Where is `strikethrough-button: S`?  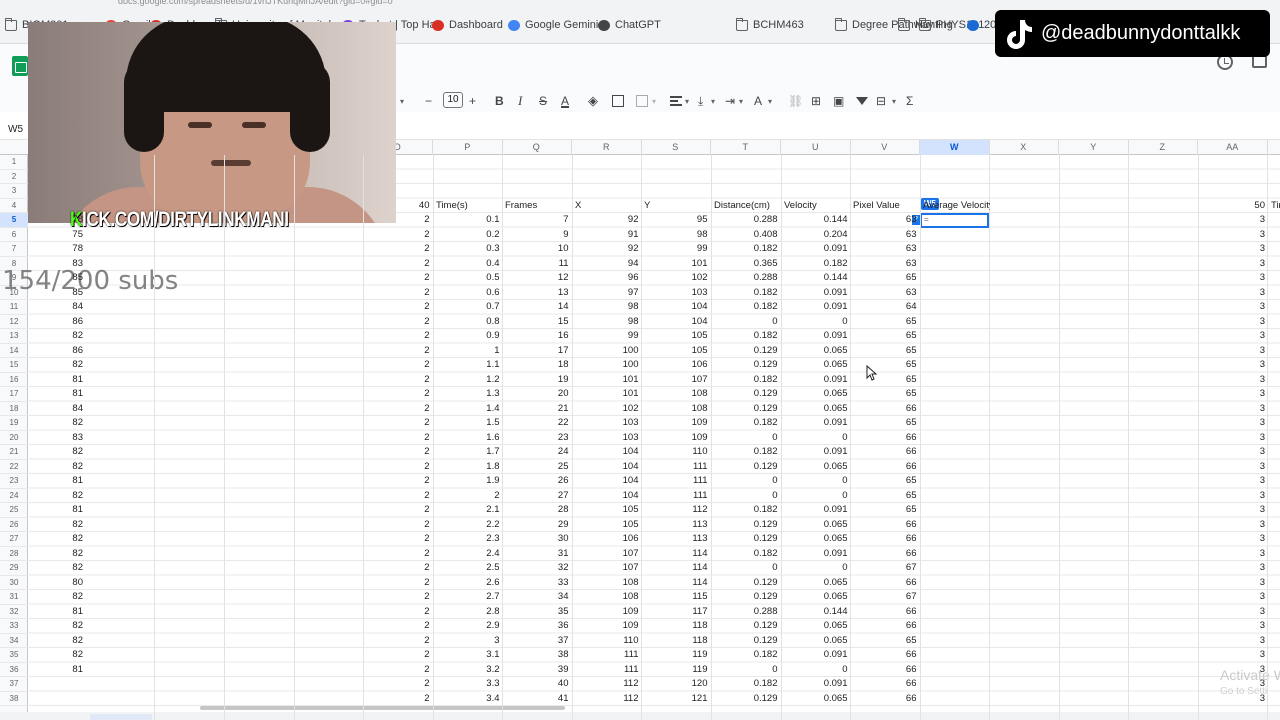
strikethrough-button: S is located at coordinates (543, 101).